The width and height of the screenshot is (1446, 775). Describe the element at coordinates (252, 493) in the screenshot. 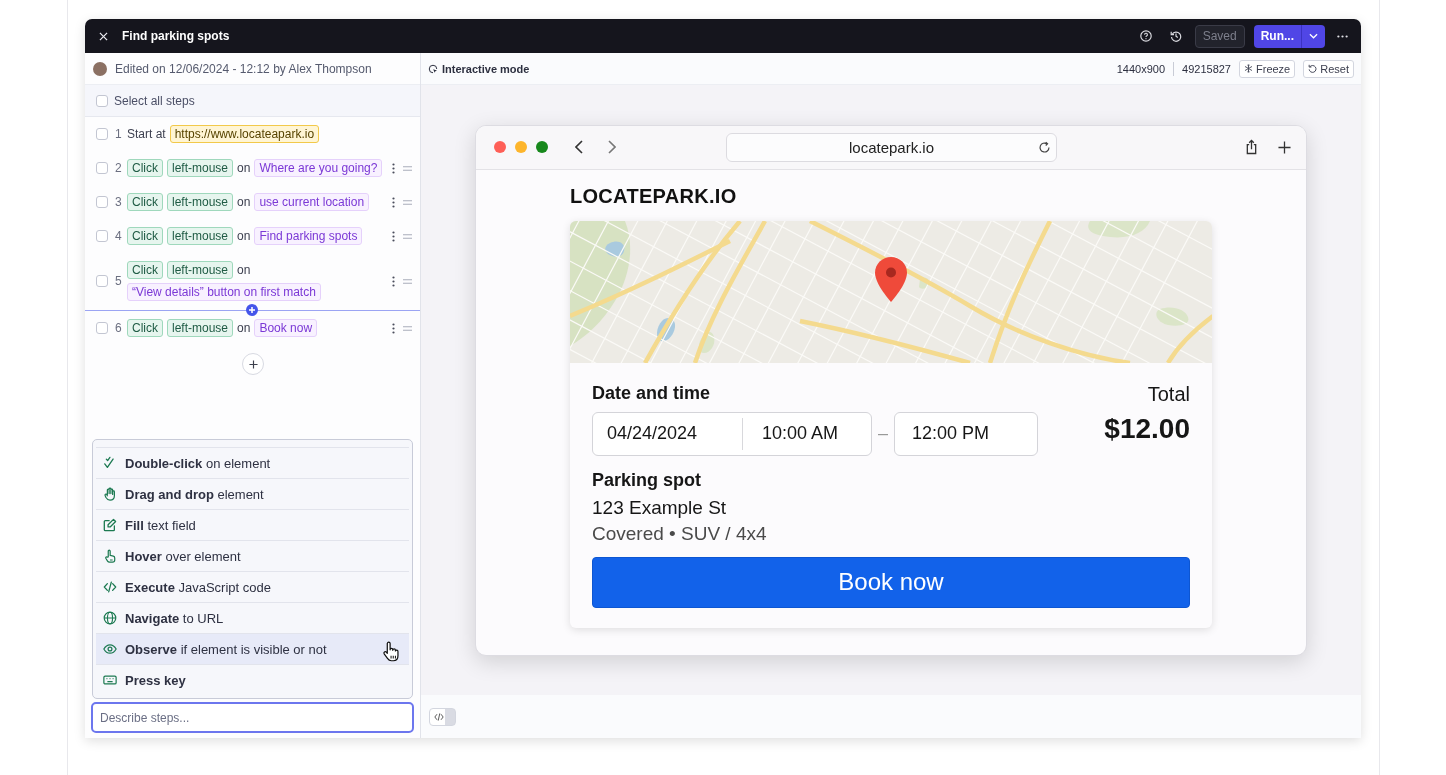

I see `menu-item: Drag and drop element` at that location.